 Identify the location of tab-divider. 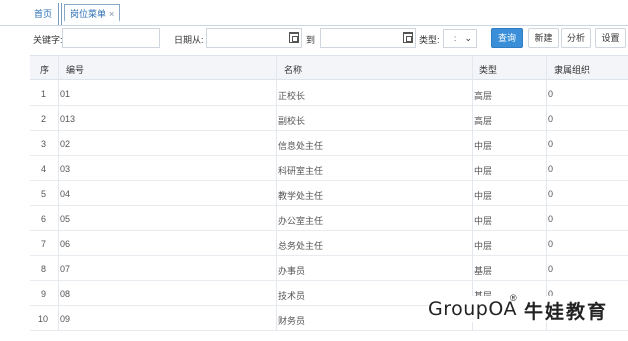
(60, 14).